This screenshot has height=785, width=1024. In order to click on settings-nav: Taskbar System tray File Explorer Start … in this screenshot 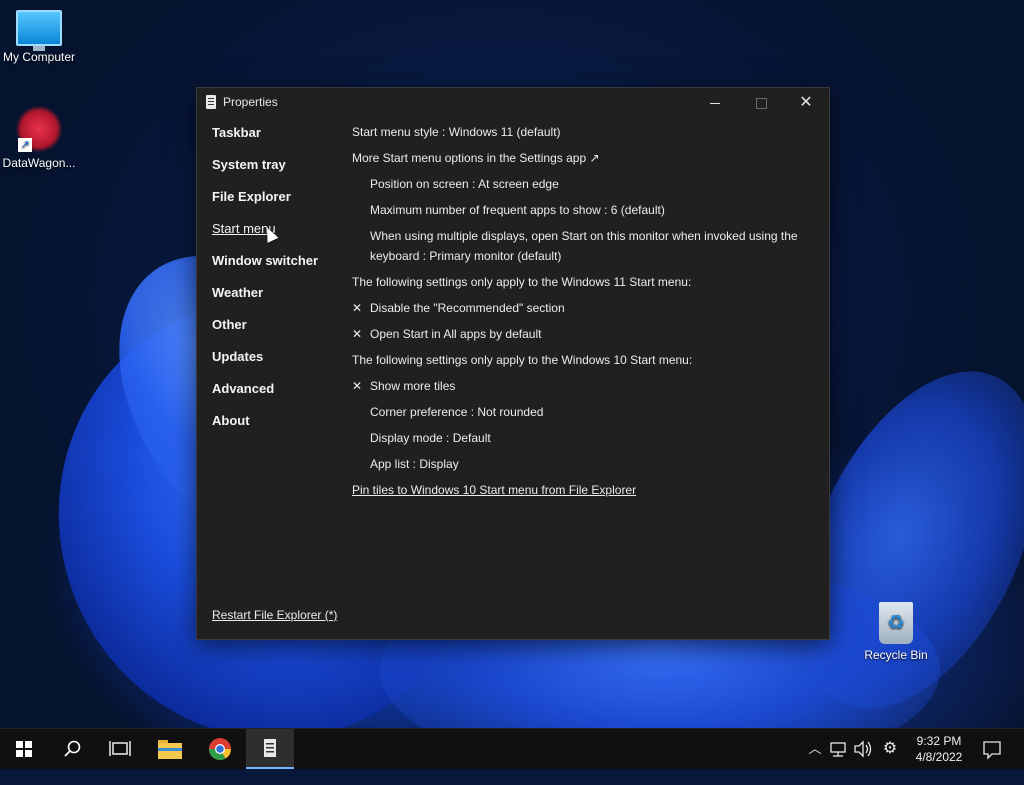, I will do `click(277, 284)`.